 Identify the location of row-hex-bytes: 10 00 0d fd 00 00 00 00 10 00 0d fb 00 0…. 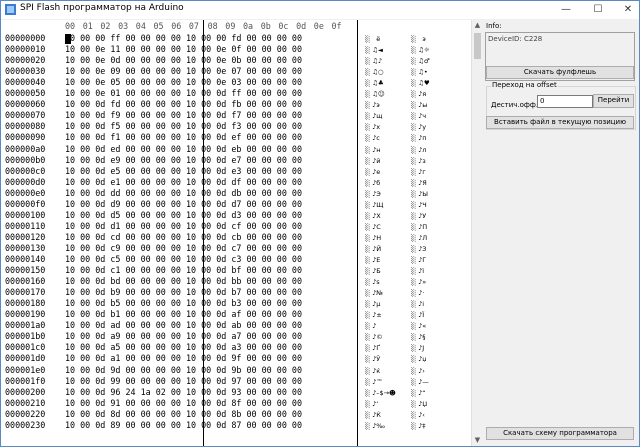
(183, 104).